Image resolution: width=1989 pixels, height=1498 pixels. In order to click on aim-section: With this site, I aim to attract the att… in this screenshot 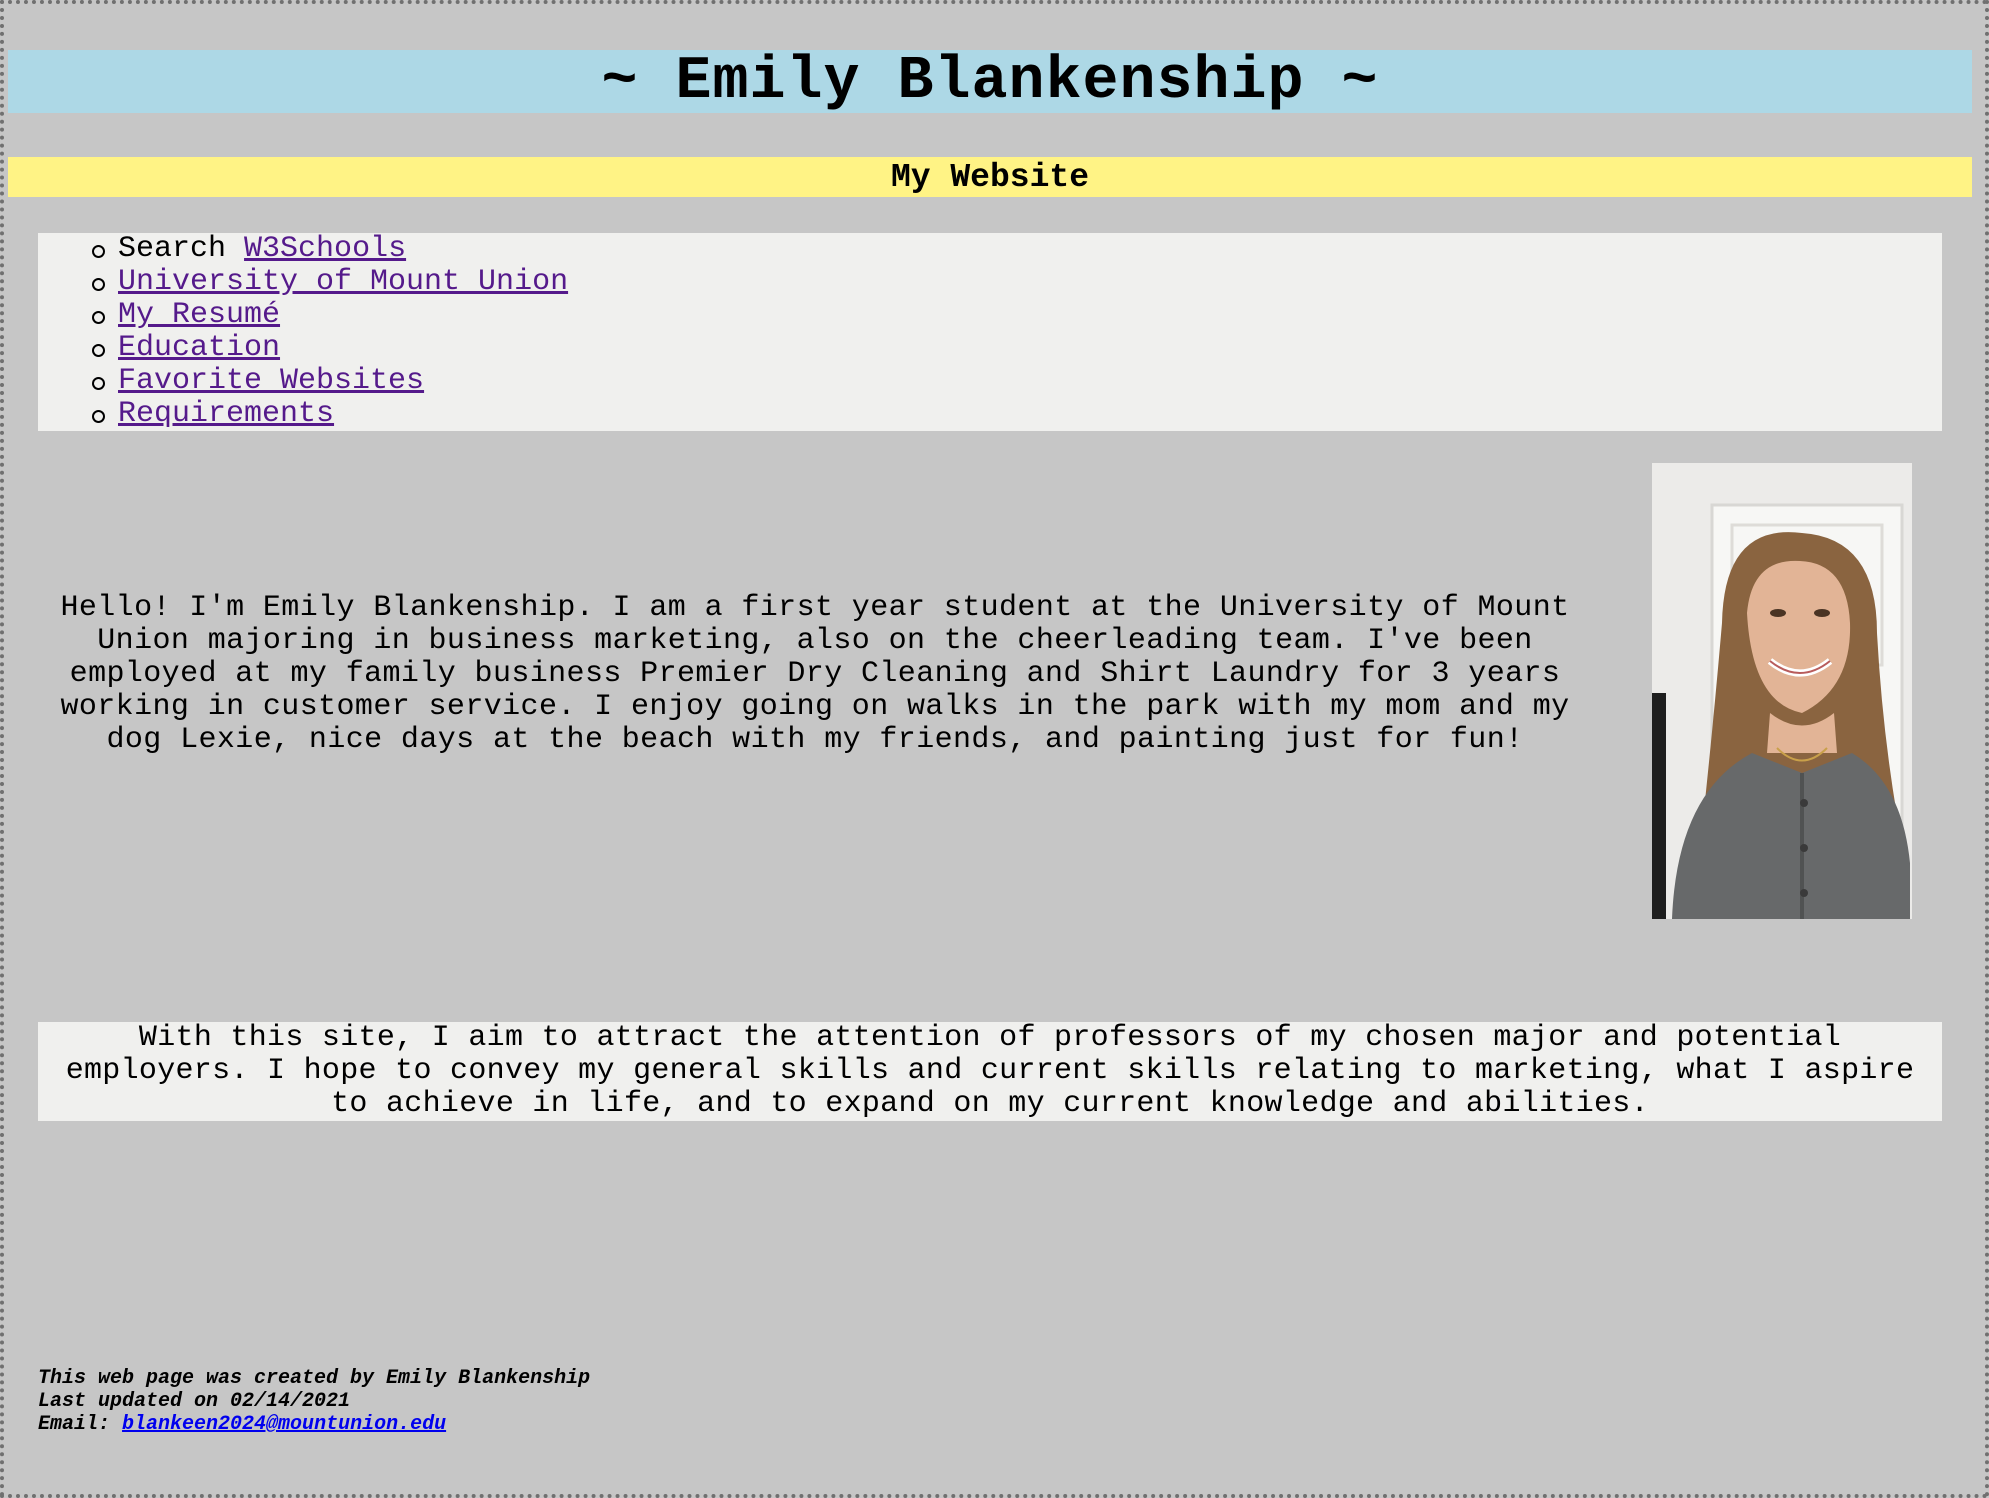, I will do `click(990, 1071)`.